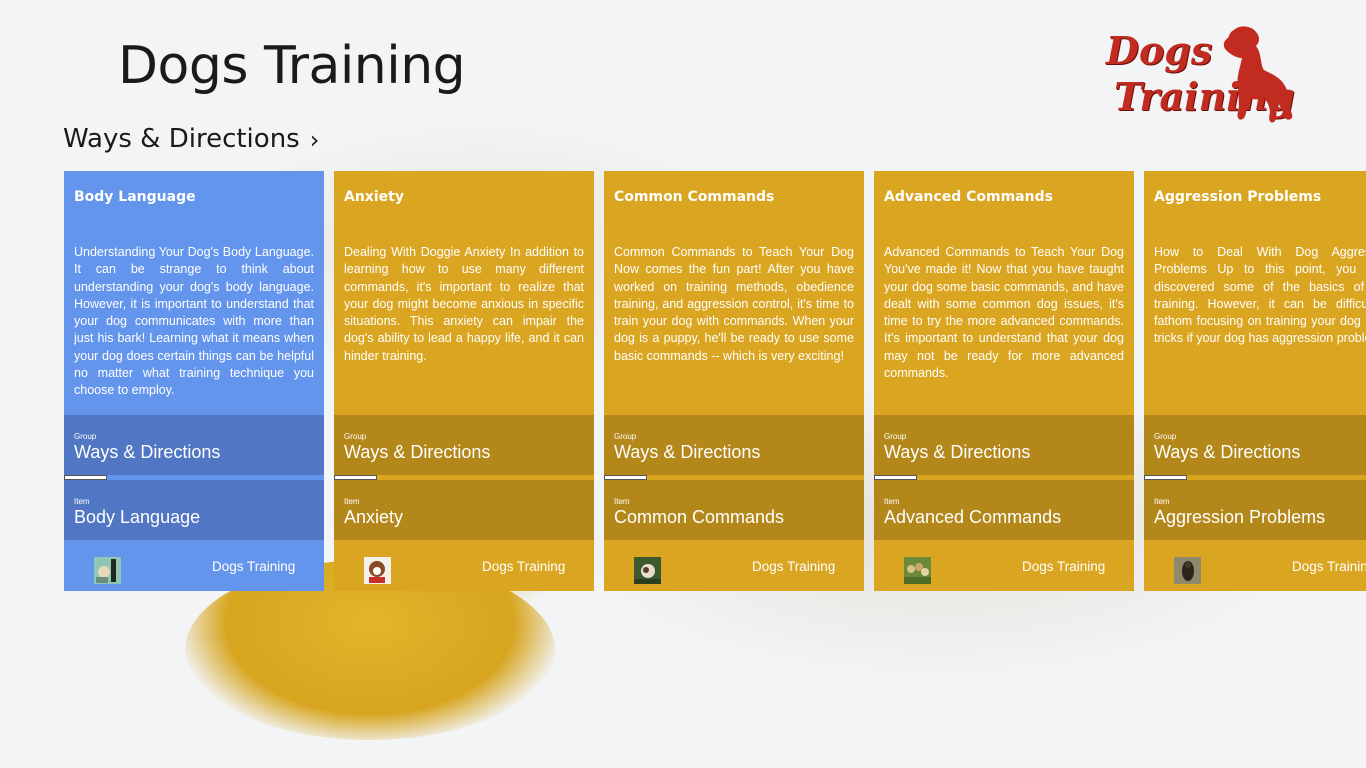 Image resolution: width=1366 pixels, height=768 pixels. Describe the element at coordinates (1258, 74) in the screenshot. I see `dog-silhouette-icon` at that location.